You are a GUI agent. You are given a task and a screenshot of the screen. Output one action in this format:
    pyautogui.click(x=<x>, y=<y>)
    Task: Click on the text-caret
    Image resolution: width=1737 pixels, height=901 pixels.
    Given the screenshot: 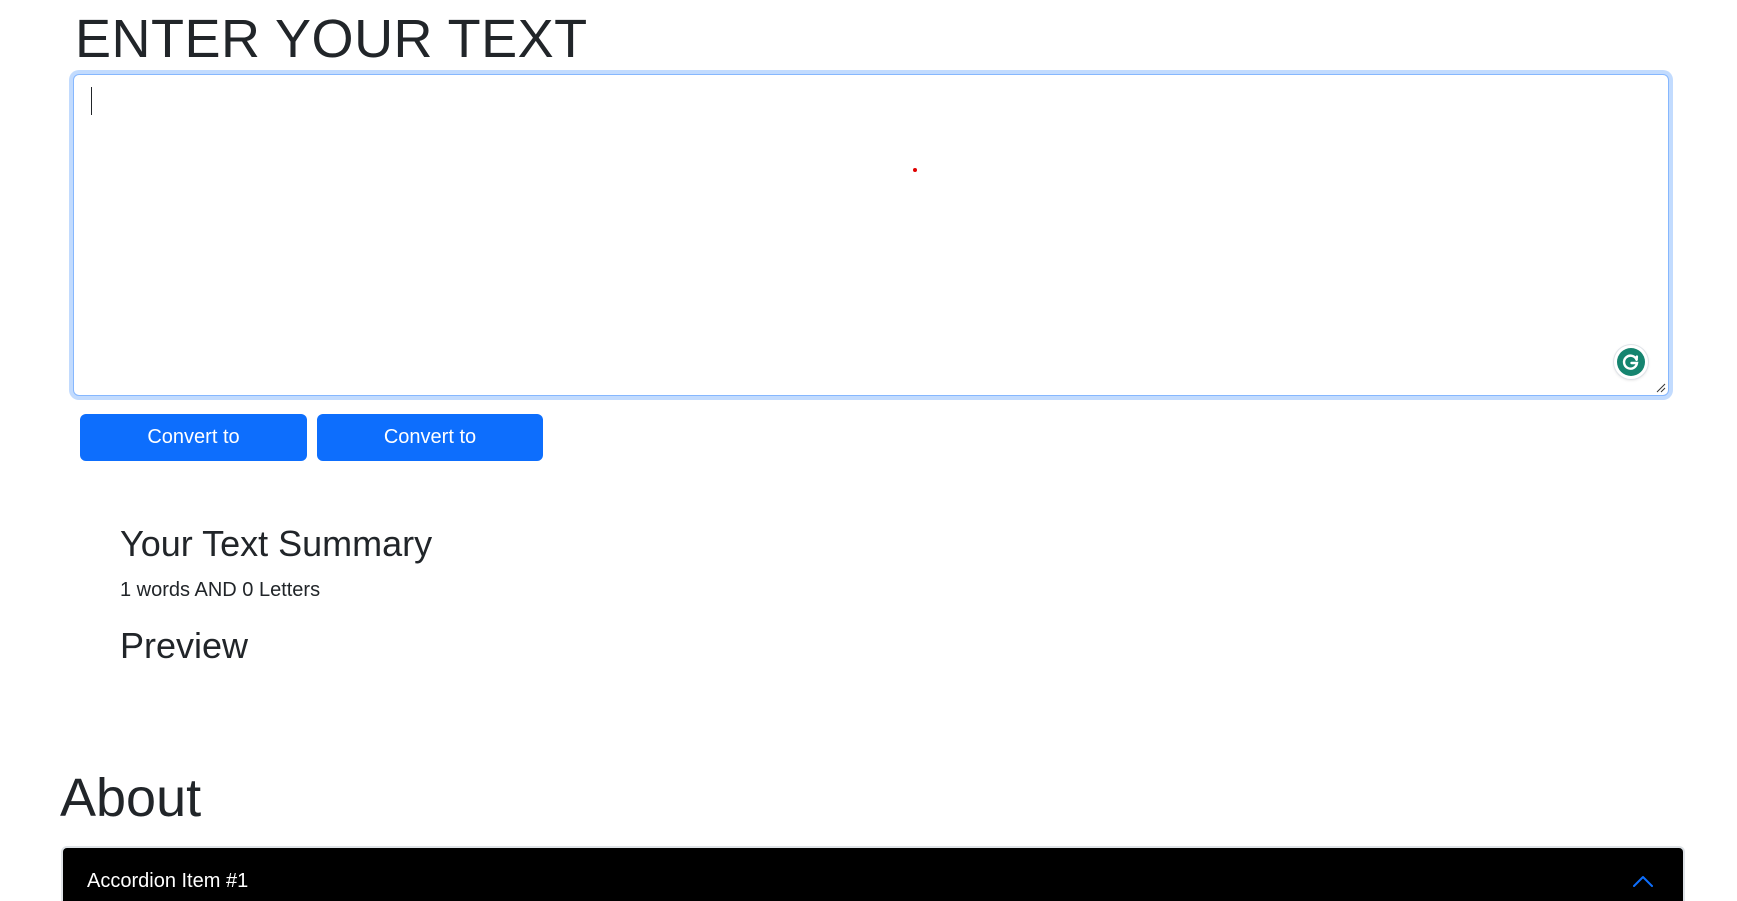 What is the action you would take?
    pyautogui.click(x=91, y=101)
    